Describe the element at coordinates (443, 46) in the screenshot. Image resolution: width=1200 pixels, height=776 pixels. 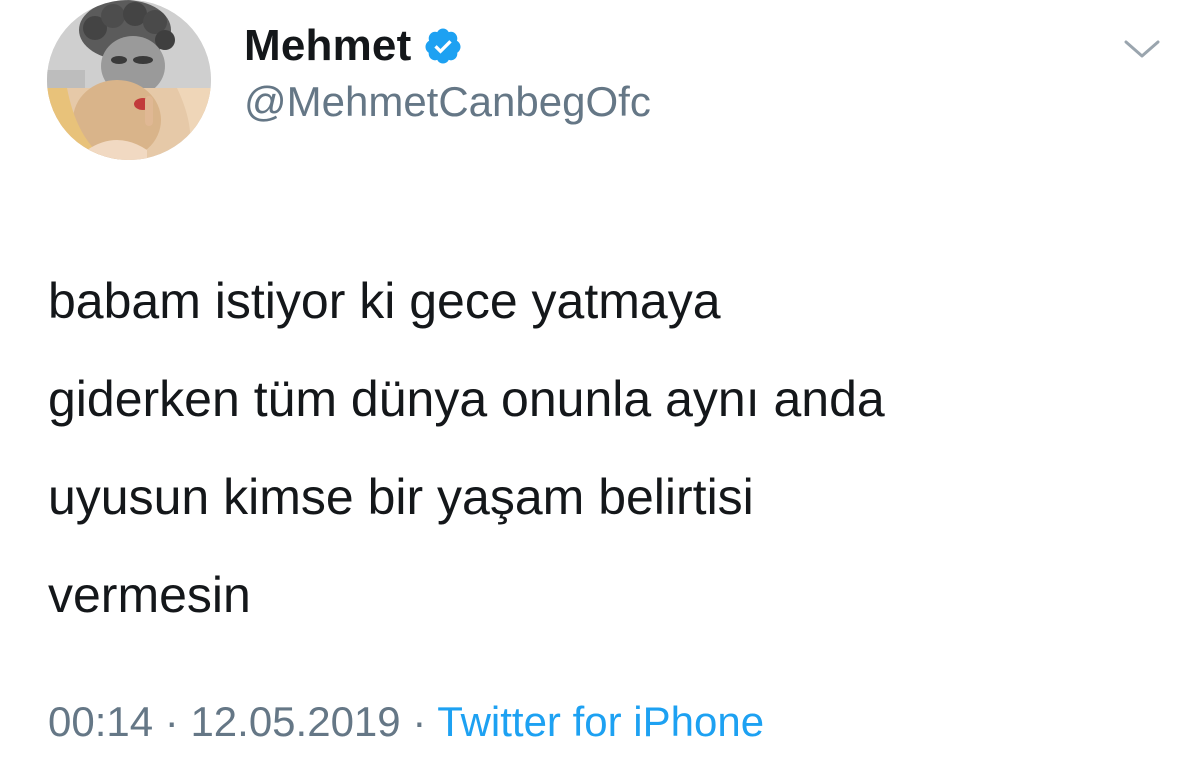
I see `verified-badge-icon` at that location.